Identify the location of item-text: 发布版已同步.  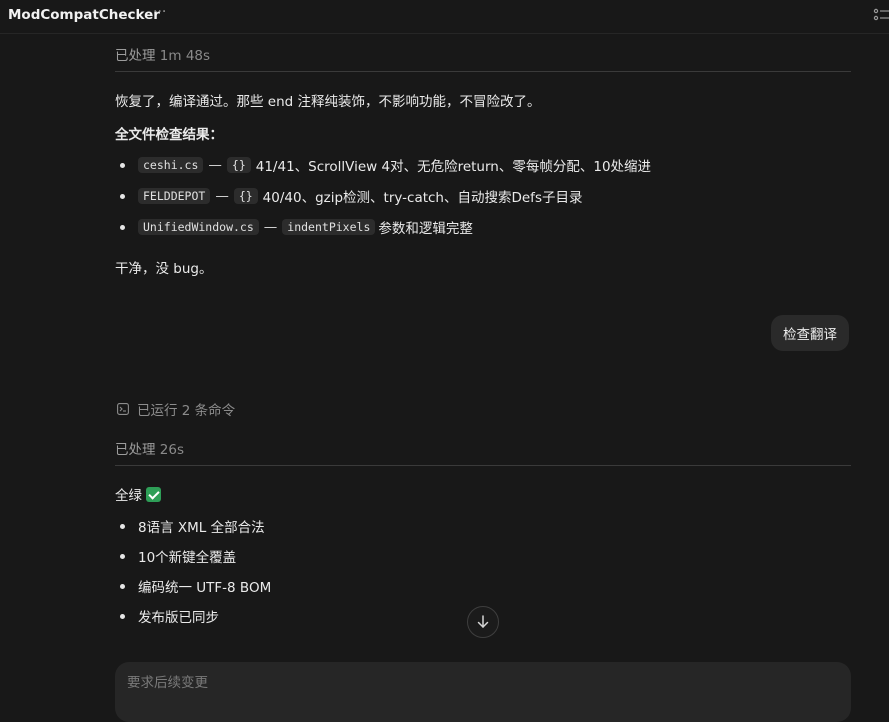
(178, 618).